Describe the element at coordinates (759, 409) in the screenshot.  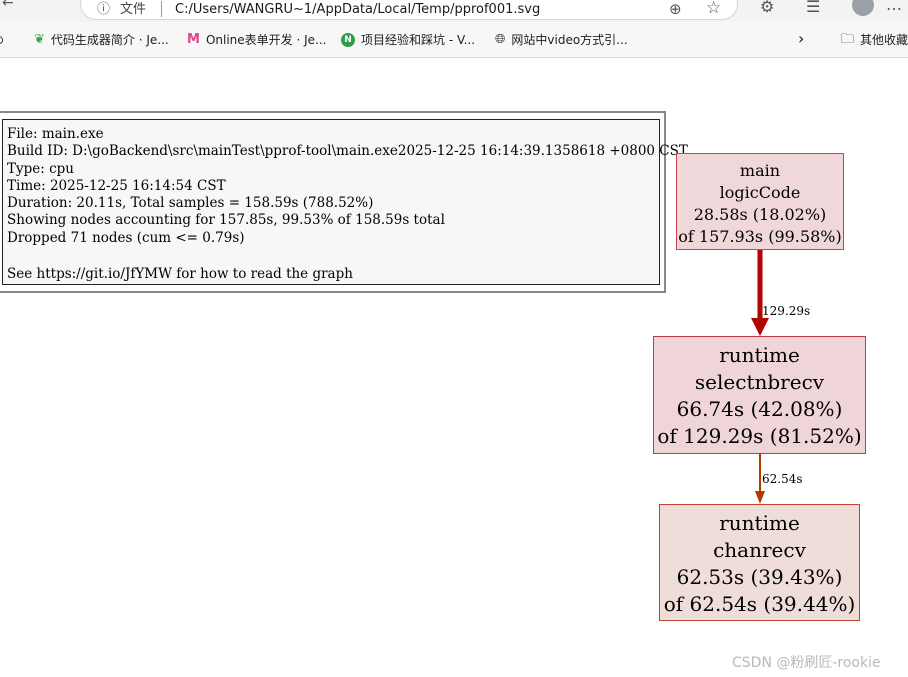
I see `node-flat: 66.74s (42.08%)` at that location.